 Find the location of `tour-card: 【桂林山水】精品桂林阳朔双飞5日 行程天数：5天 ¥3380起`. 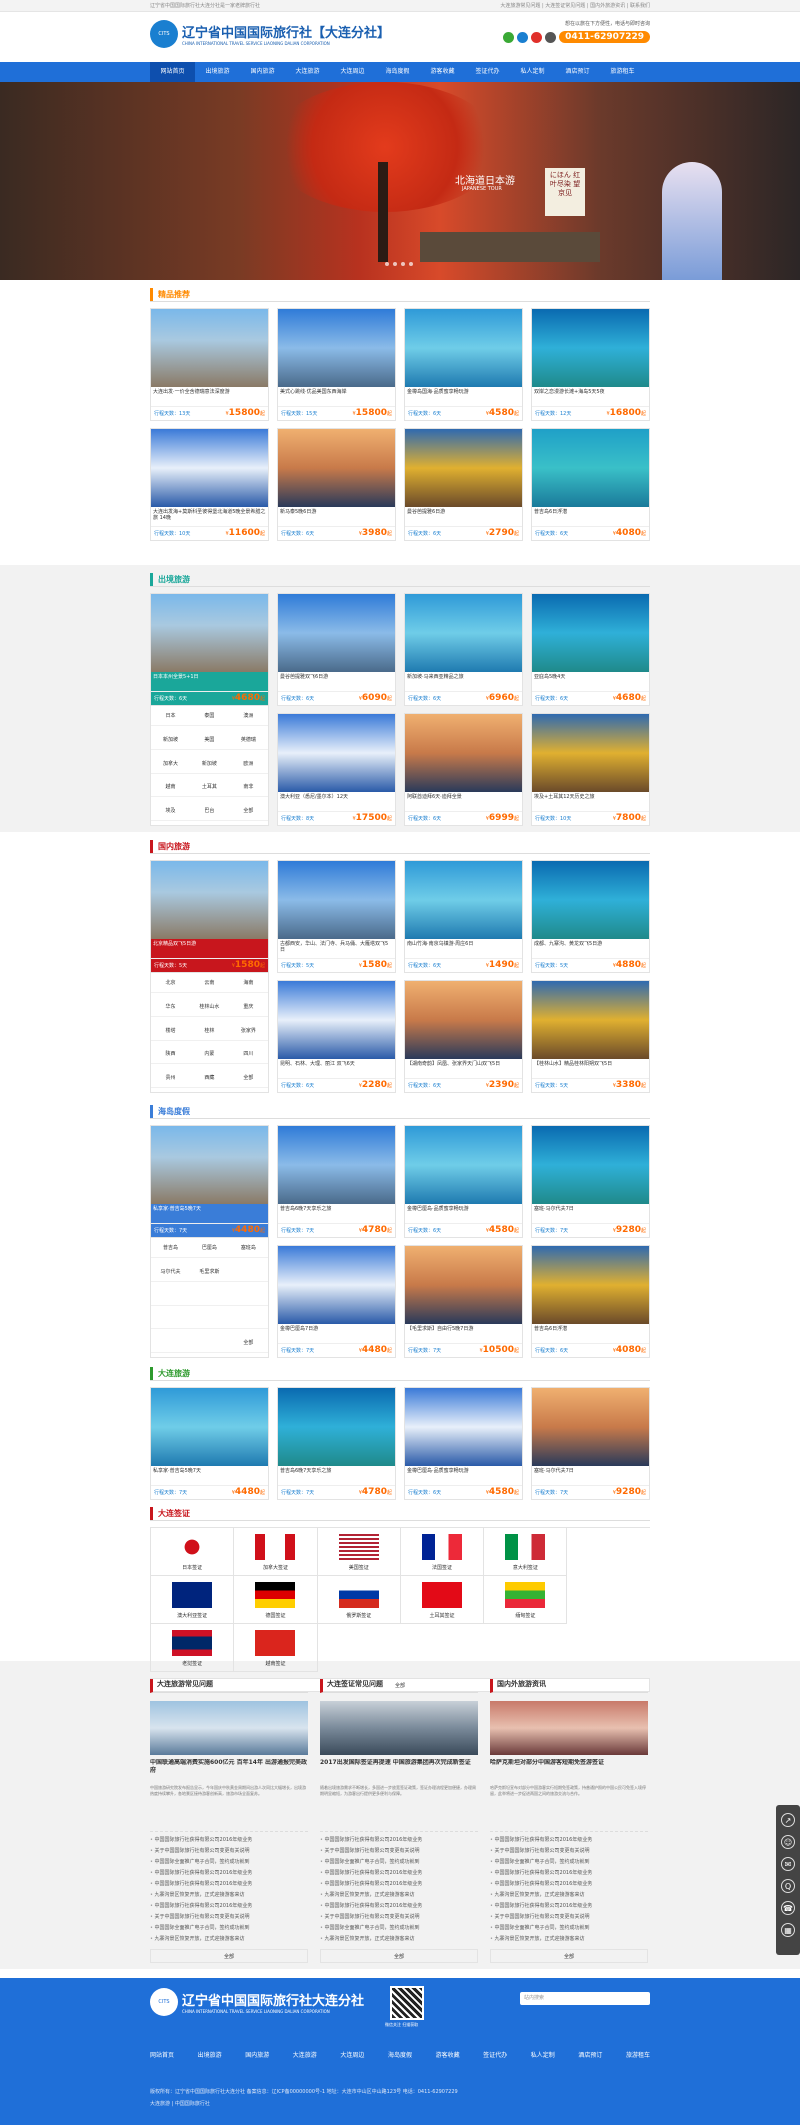

tour-card: 【桂林山水】精品桂林阳朔双飞5日 行程天数：5天 ¥3380起 is located at coordinates (590, 1036).